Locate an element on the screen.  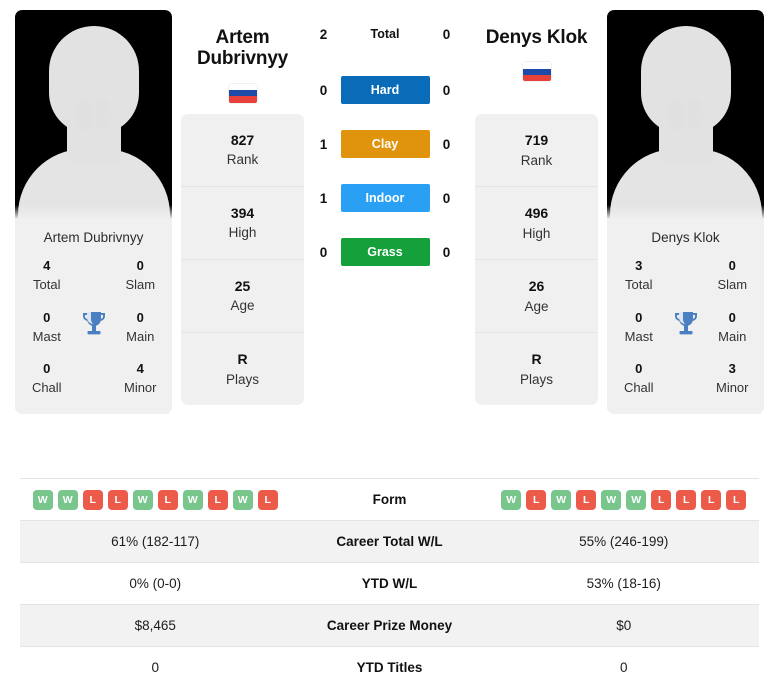
titles-row-chall-minor: 0 Chall 4 Minor is located at coordinates (93, 379).